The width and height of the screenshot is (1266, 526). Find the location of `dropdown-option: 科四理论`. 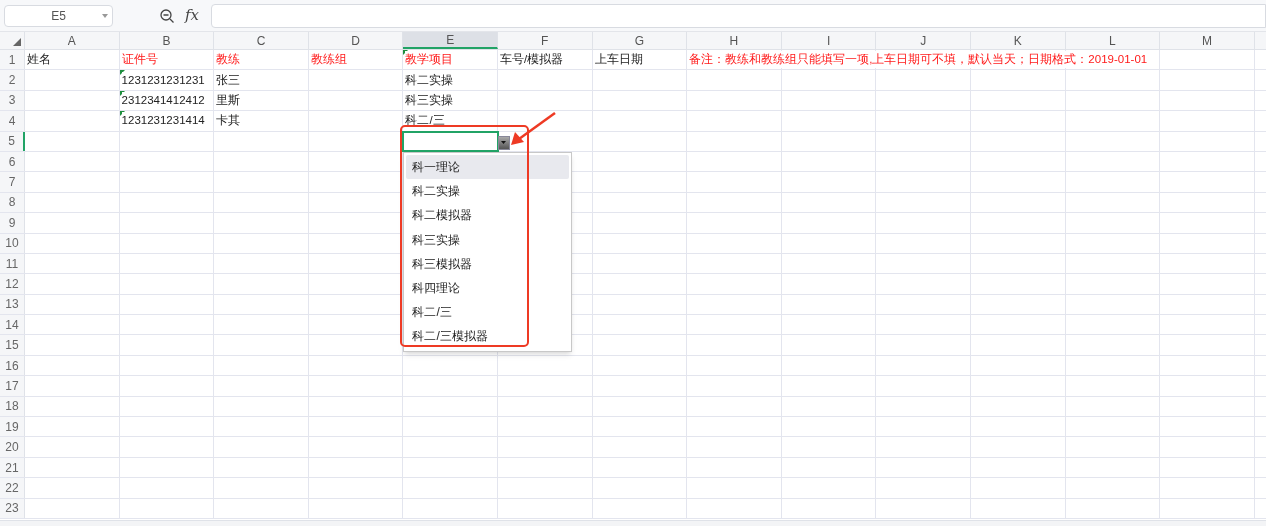

dropdown-option: 科四理论 is located at coordinates (488, 288).